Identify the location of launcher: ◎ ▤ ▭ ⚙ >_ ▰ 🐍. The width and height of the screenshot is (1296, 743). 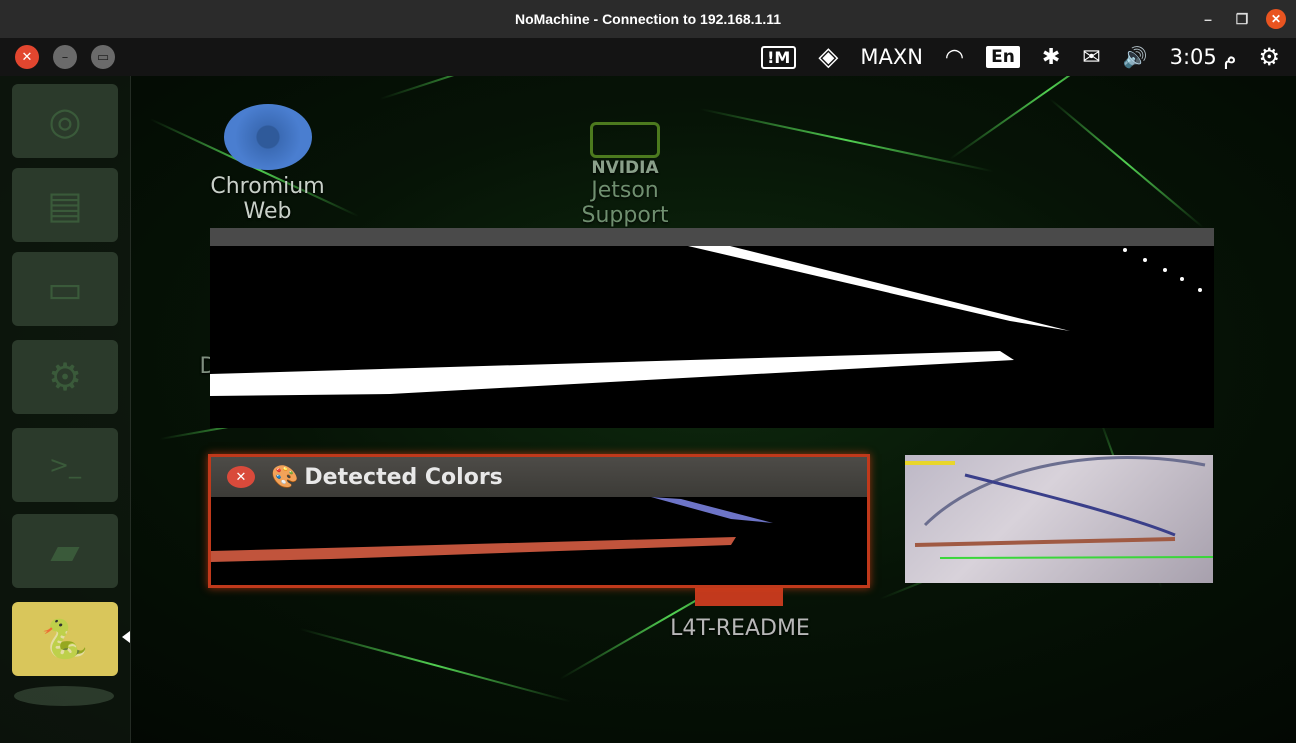
(65, 409).